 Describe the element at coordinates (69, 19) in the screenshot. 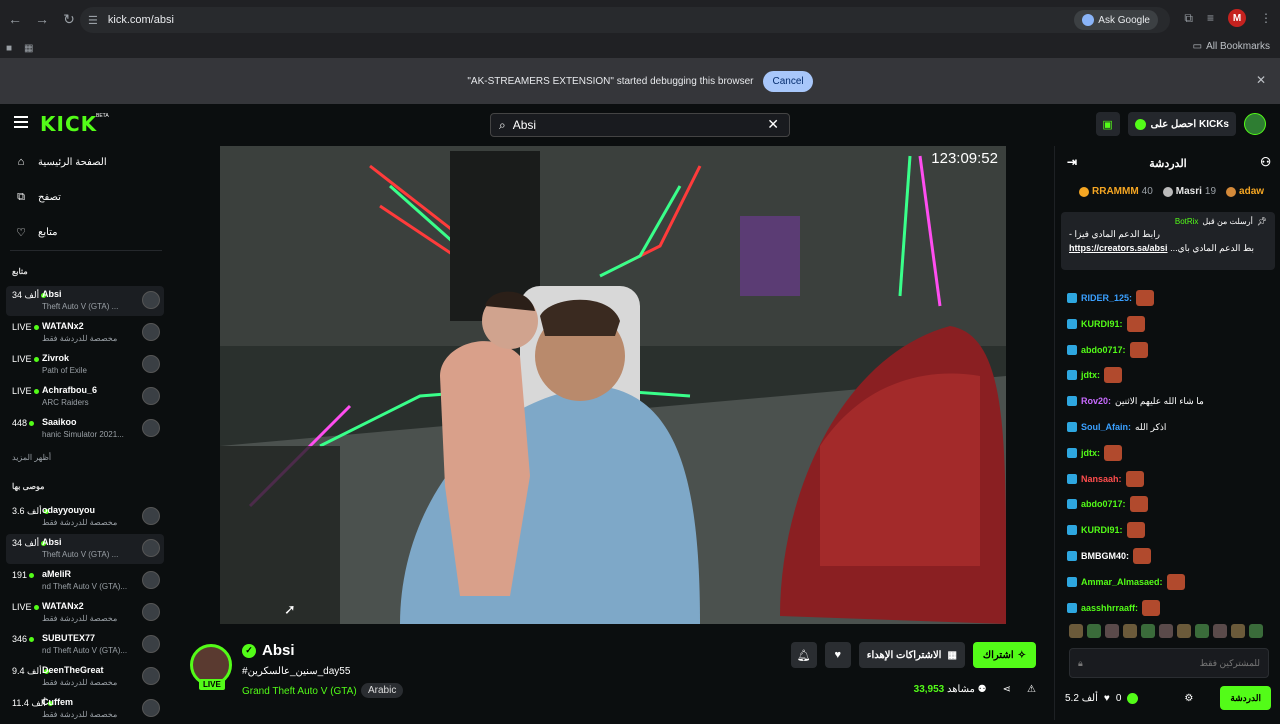

I see `reload-icon: ↻` at that location.